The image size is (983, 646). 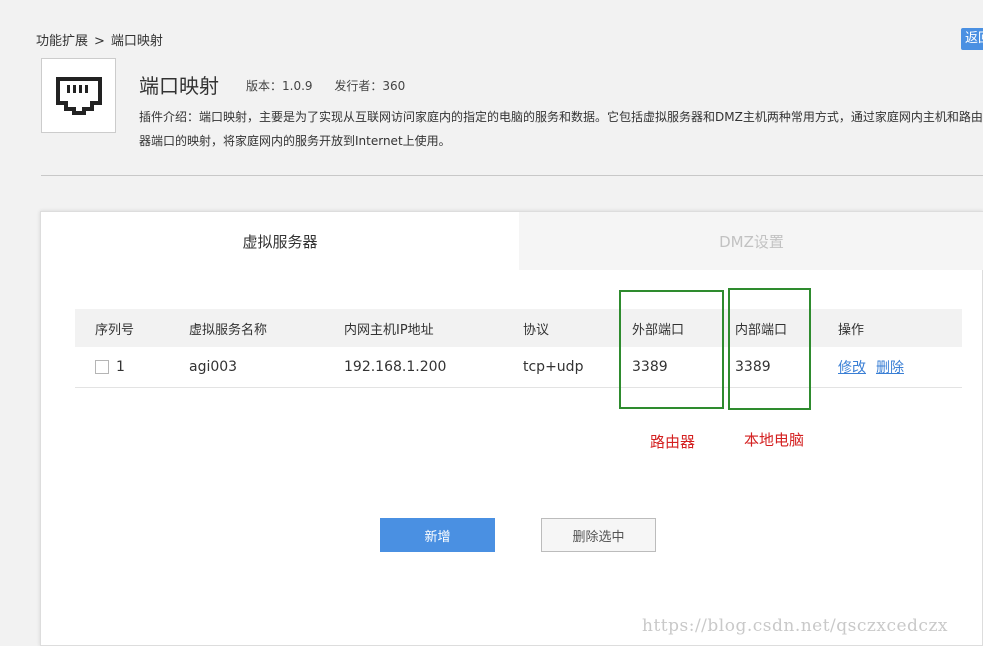 What do you see at coordinates (871, 367) in the screenshot?
I see `row-actions: 修改 删除` at bounding box center [871, 367].